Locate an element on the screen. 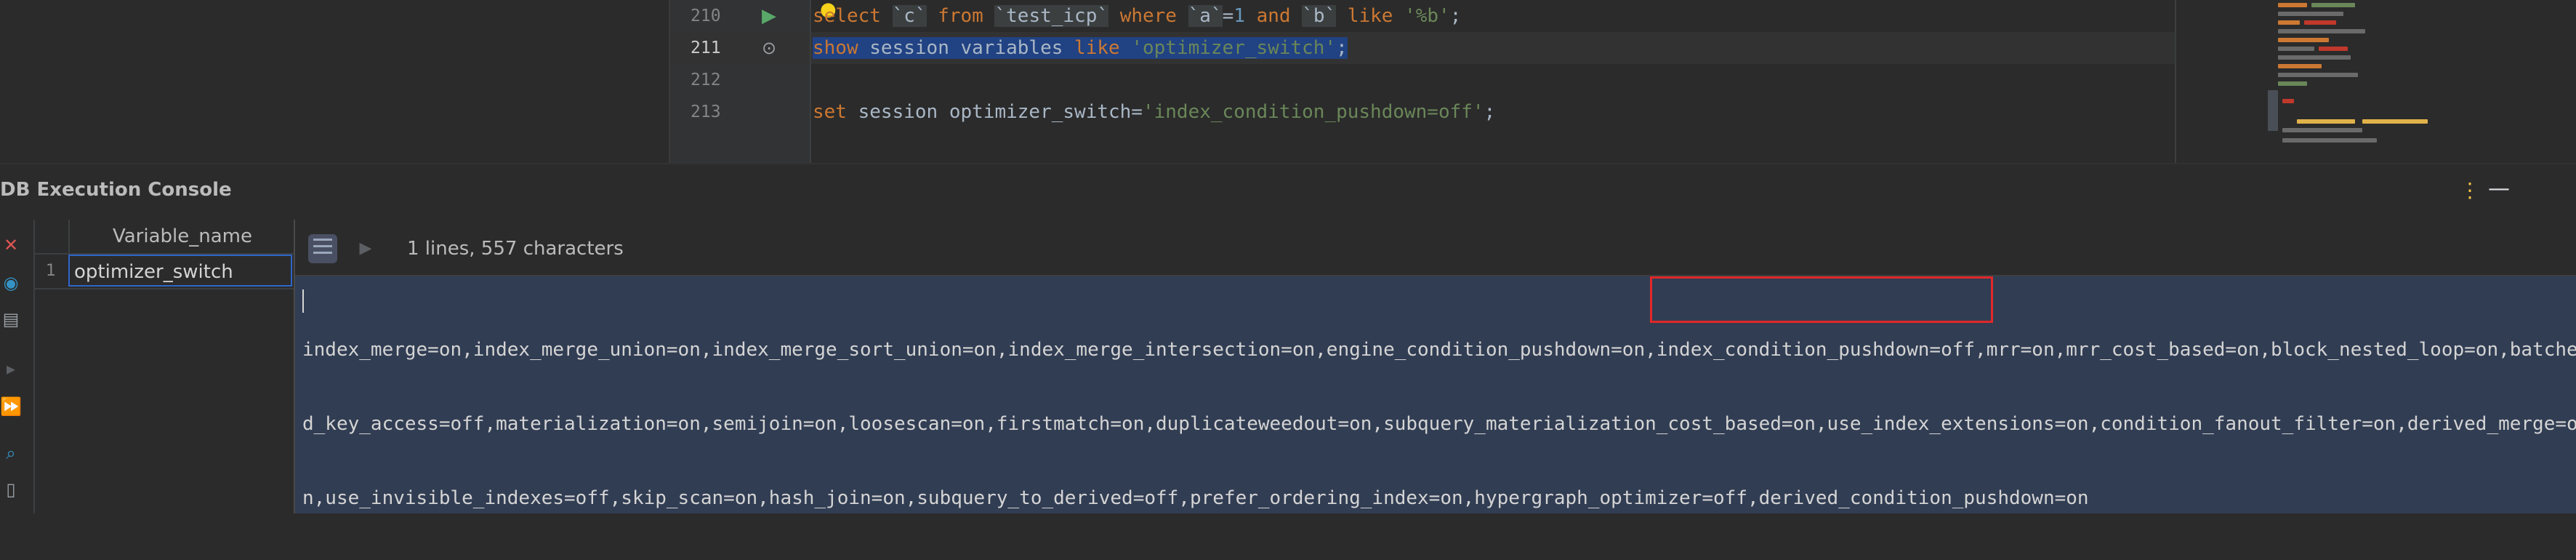 The image size is (2576, 560). row-number: 1 is located at coordinates (51, 271).